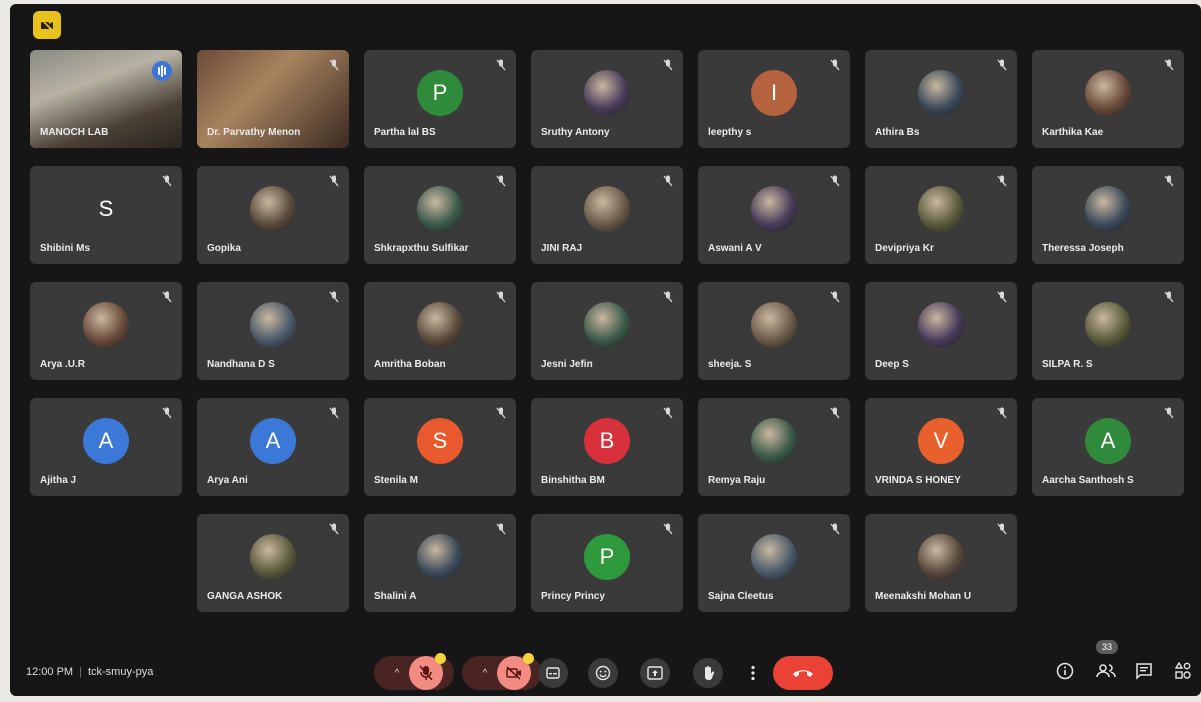 The height and width of the screenshot is (702, 1201). I want to click on bottom-bar: 12:00 PM | tck-smuy-pya ^ ^ 33, so click(605, 666).